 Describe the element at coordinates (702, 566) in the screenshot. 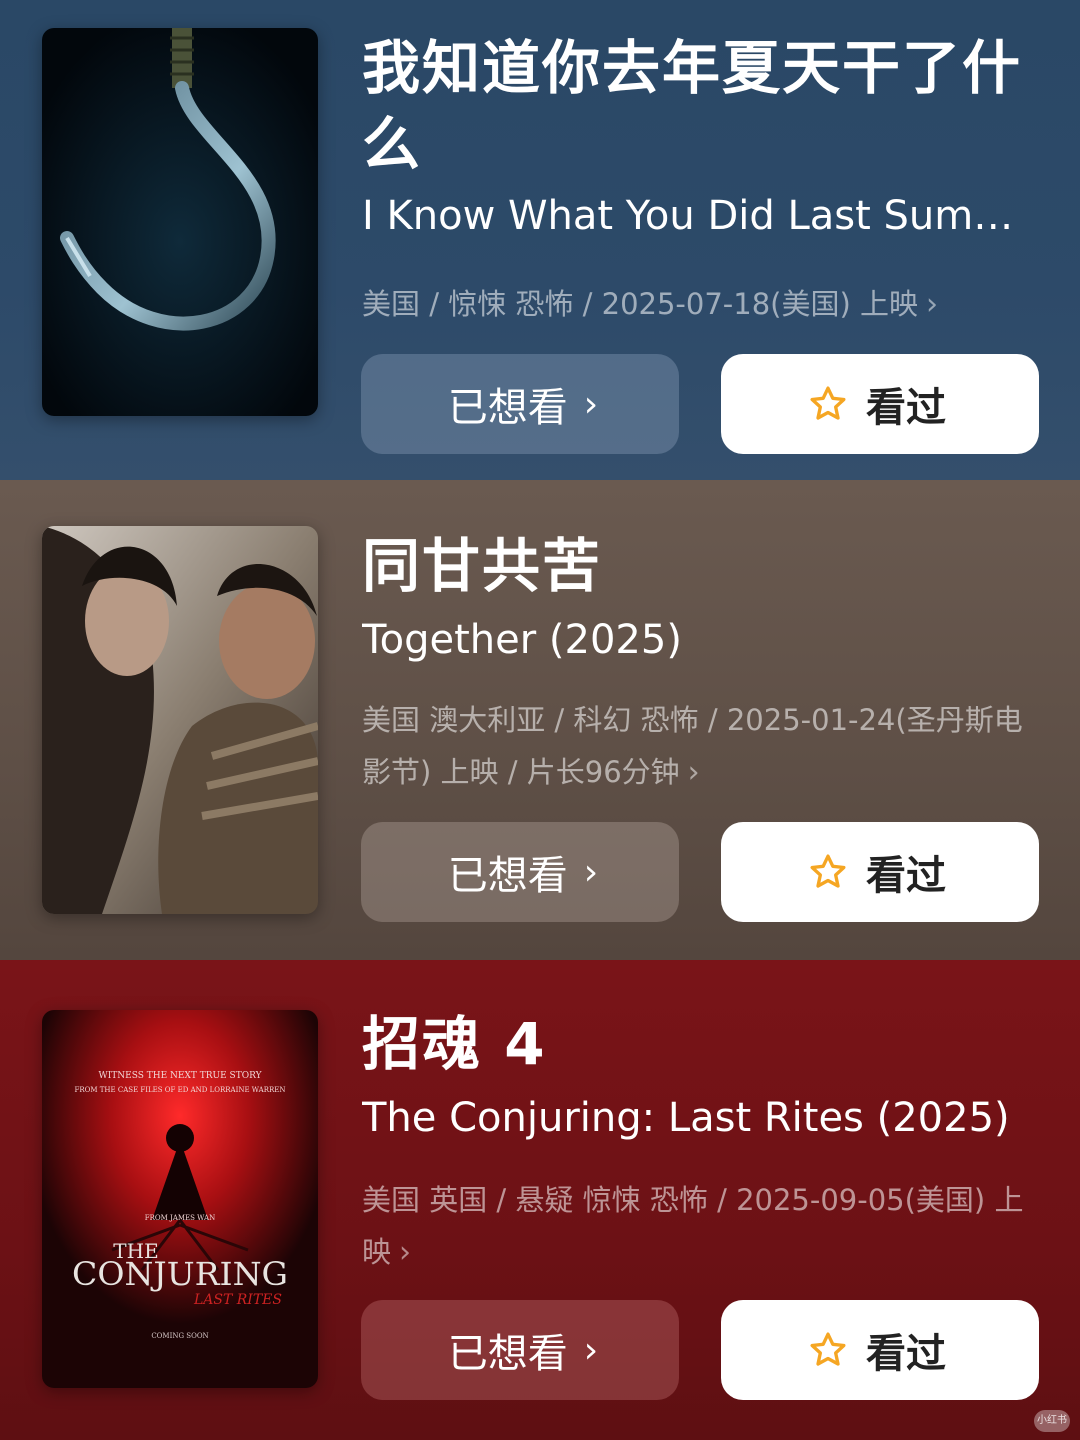

I see `movie-title-cn: 同甘共苦` at that location.